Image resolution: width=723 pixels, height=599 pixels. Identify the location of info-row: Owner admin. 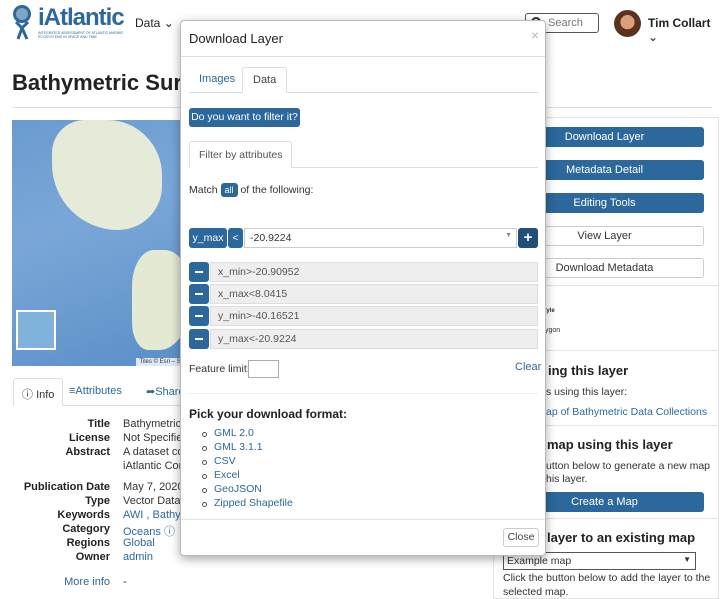
(90, 558).